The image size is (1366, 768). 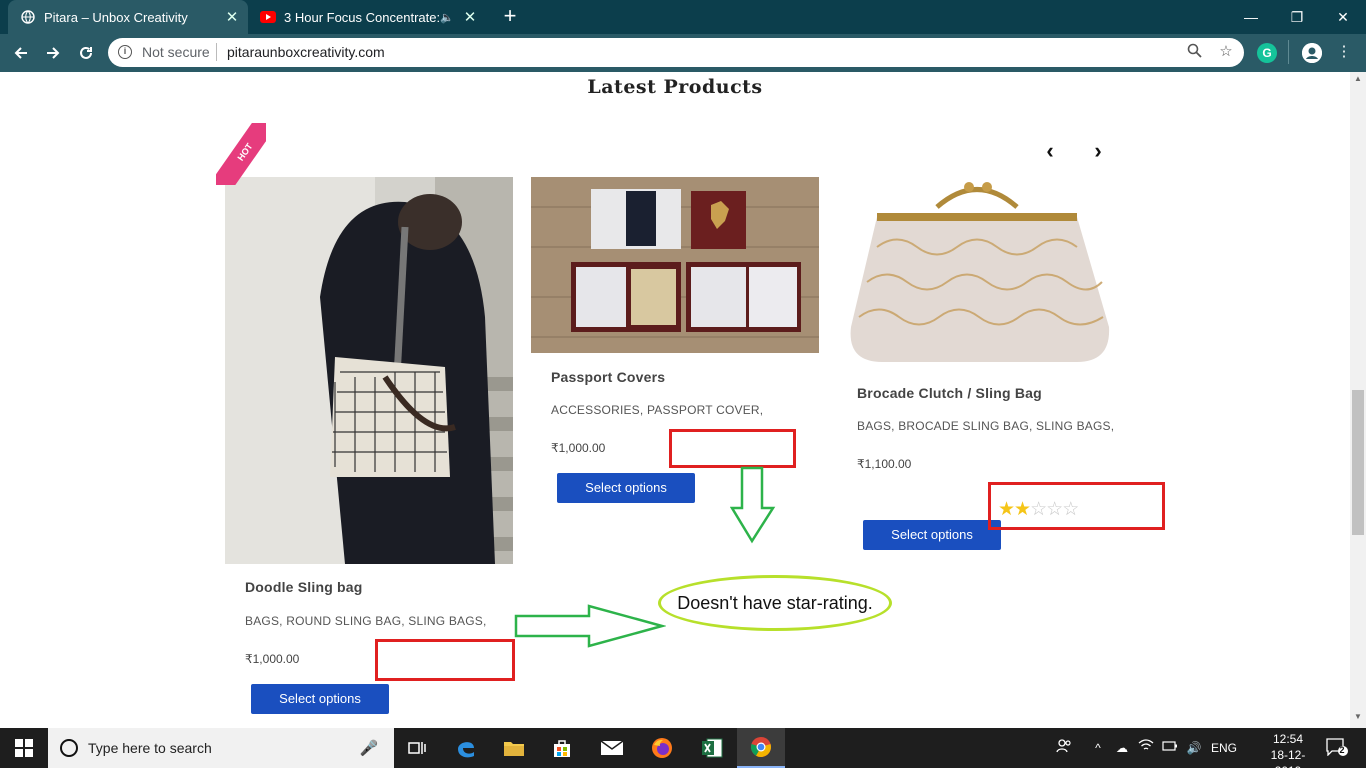 I want to click on minimize-icon: —, so click(x=1251, y=17).